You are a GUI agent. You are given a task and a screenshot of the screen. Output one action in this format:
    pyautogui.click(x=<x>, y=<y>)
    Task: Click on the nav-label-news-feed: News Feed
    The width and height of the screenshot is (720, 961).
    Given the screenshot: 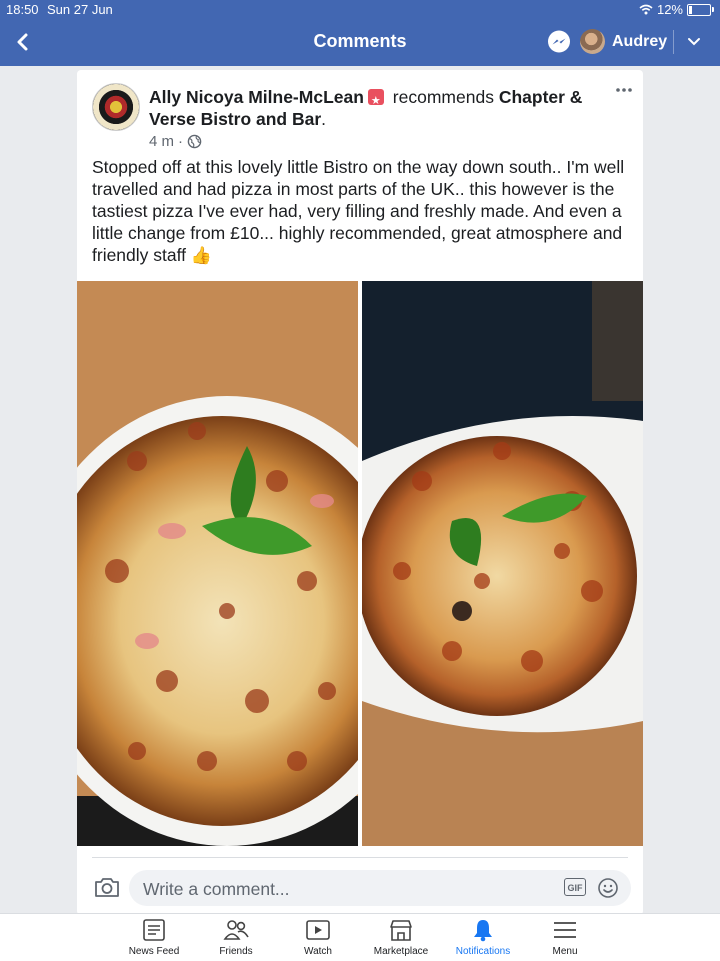 What is the action you would take?
    pyautogui.click(x=154, y=951)
    